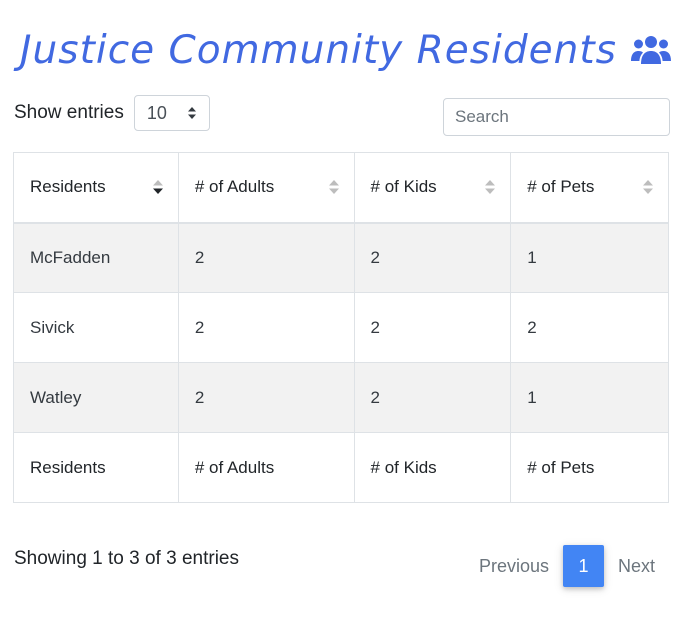 The image size is (691, 622). I want to click on page-size-select: 10, so click(171, 113).